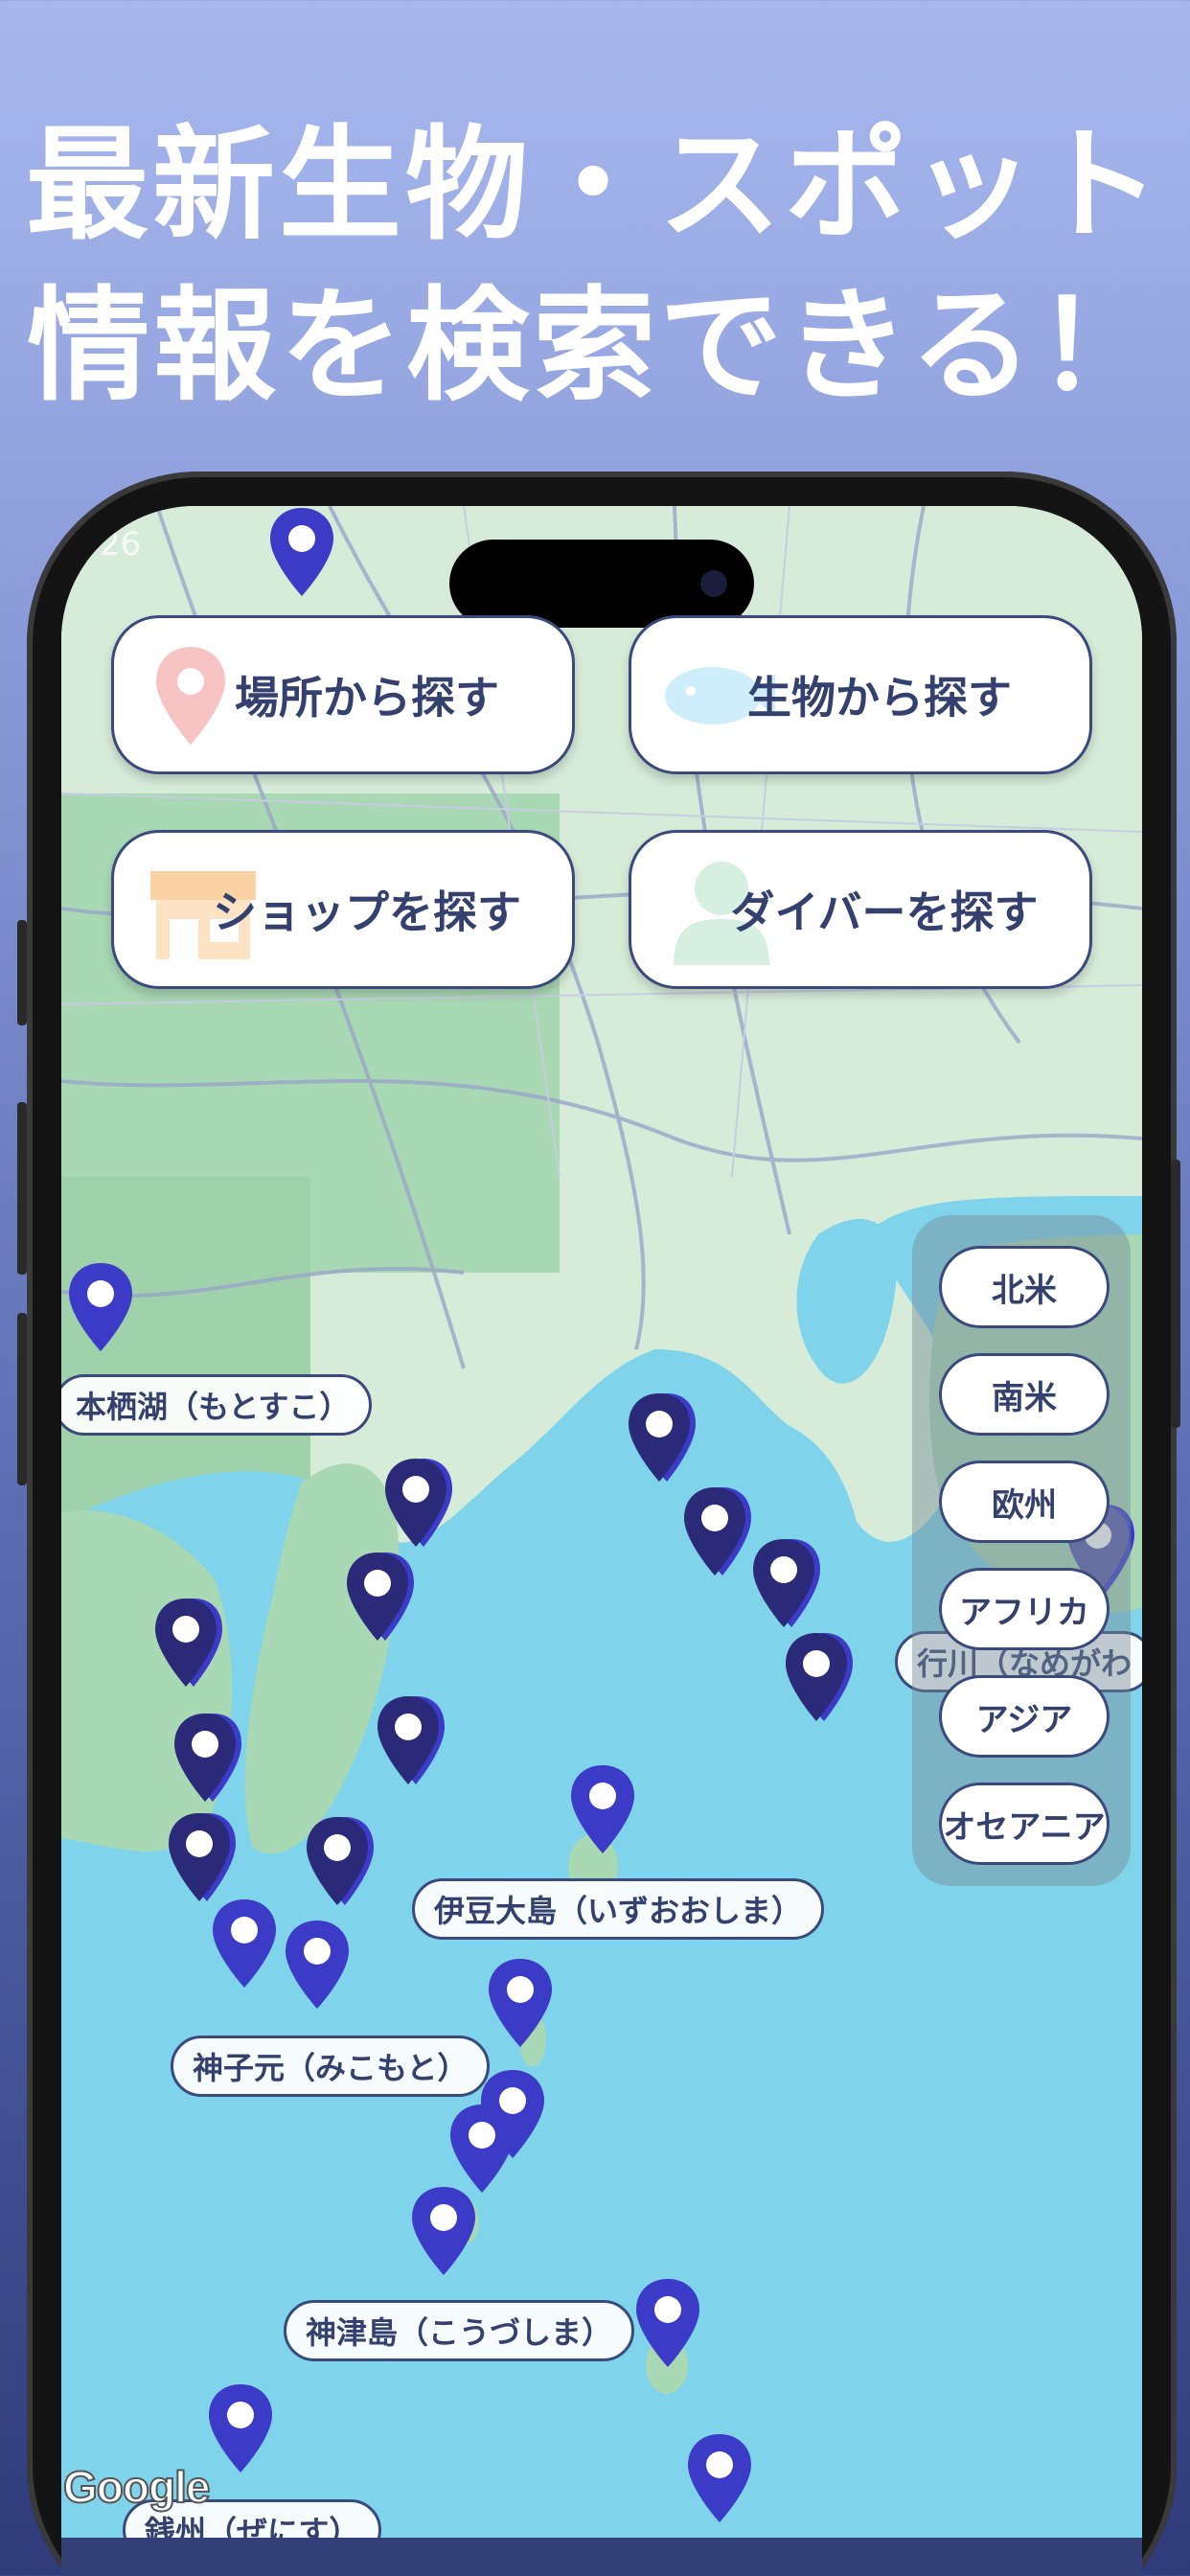 This screenshot has height=2576, width=1190. I want to click on region-south-america-button: 南米, so click(1025, 1394).